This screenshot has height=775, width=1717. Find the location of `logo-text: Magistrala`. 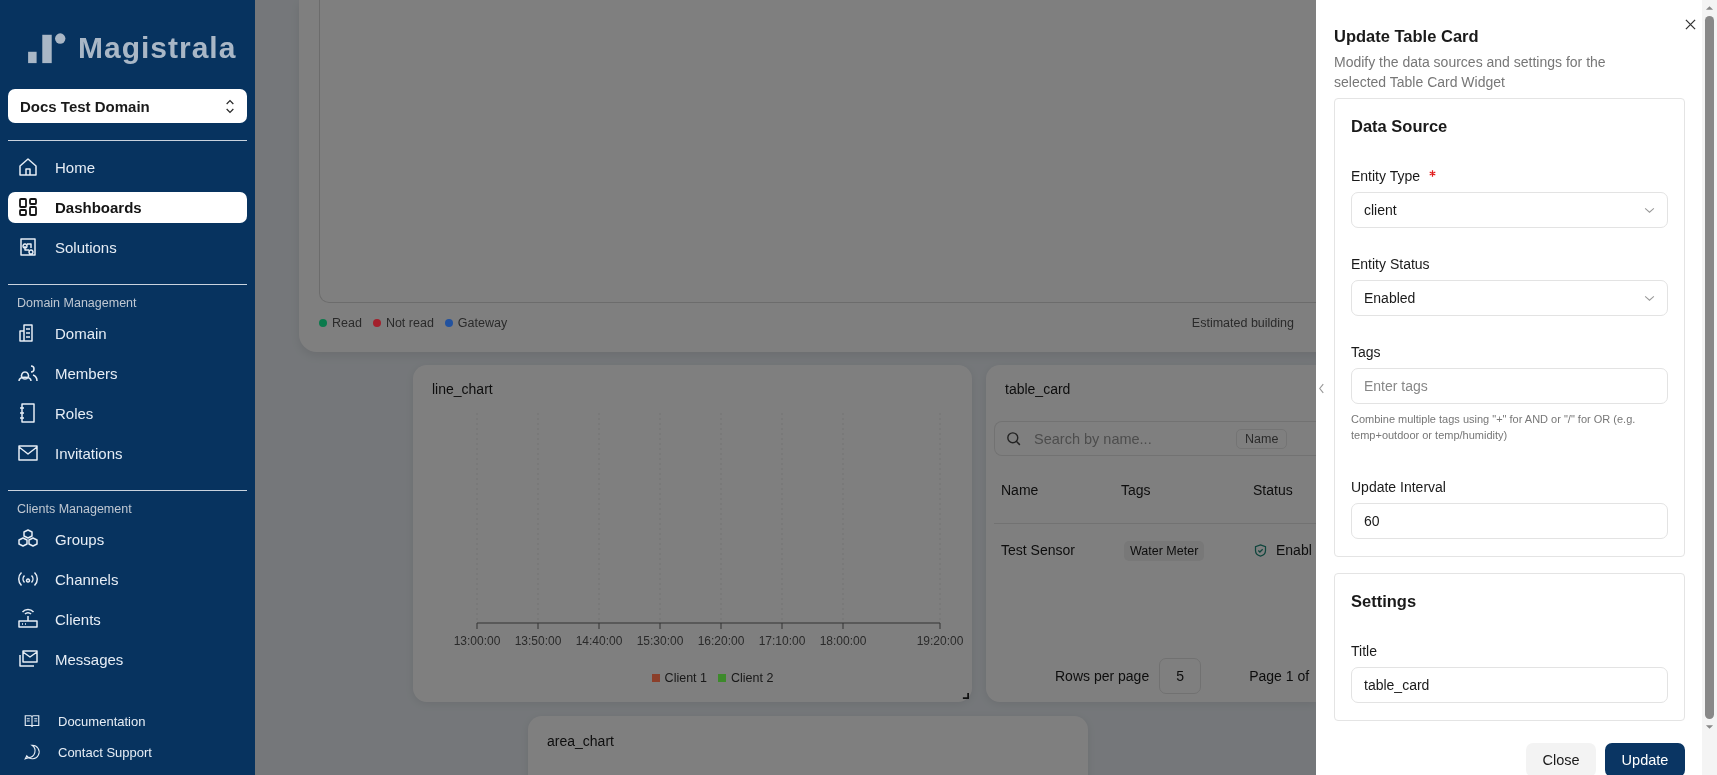

logo-text: Magistrala is located at coordinates (157, 48).